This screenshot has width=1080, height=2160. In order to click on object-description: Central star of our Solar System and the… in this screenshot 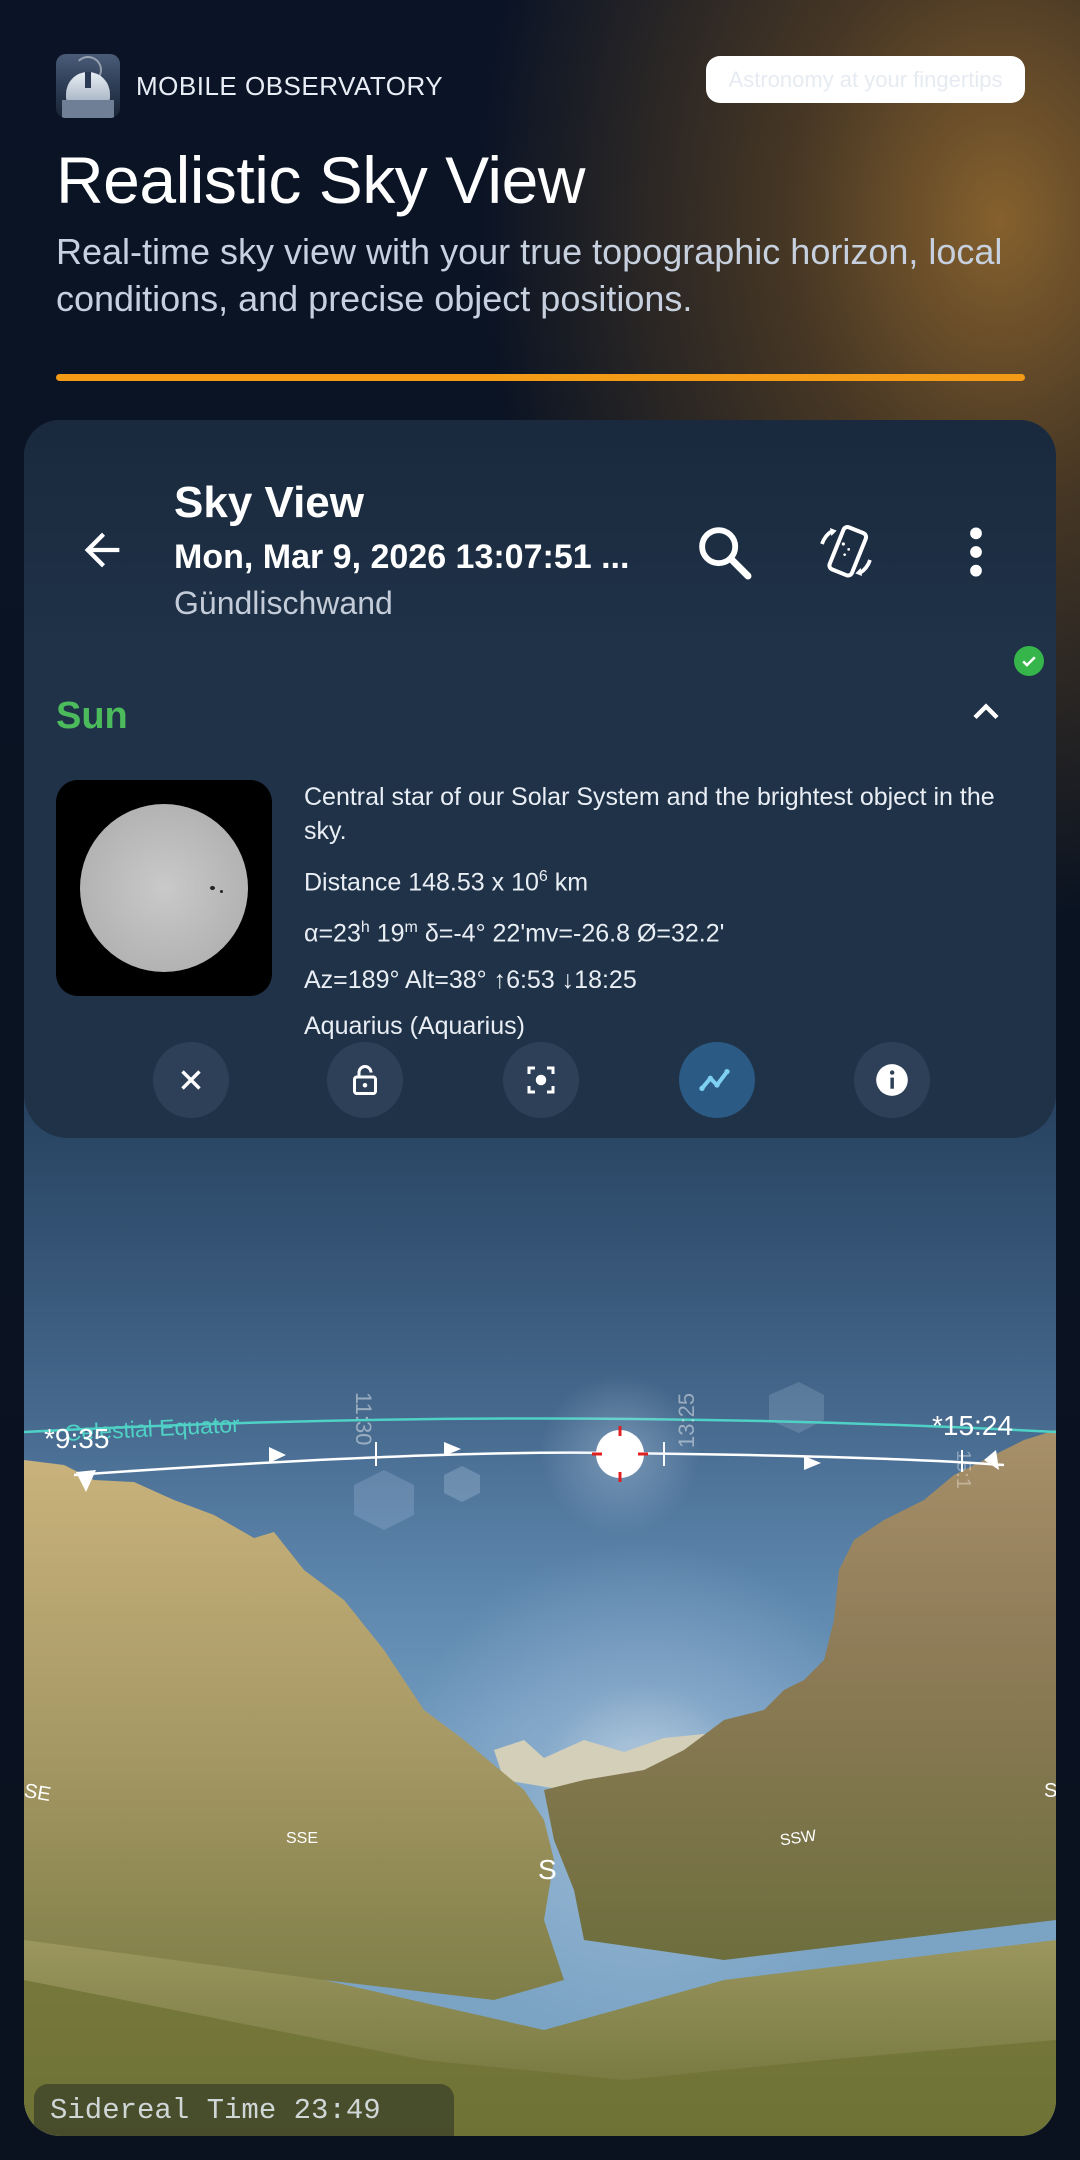, I will do `click(649, 814)`.